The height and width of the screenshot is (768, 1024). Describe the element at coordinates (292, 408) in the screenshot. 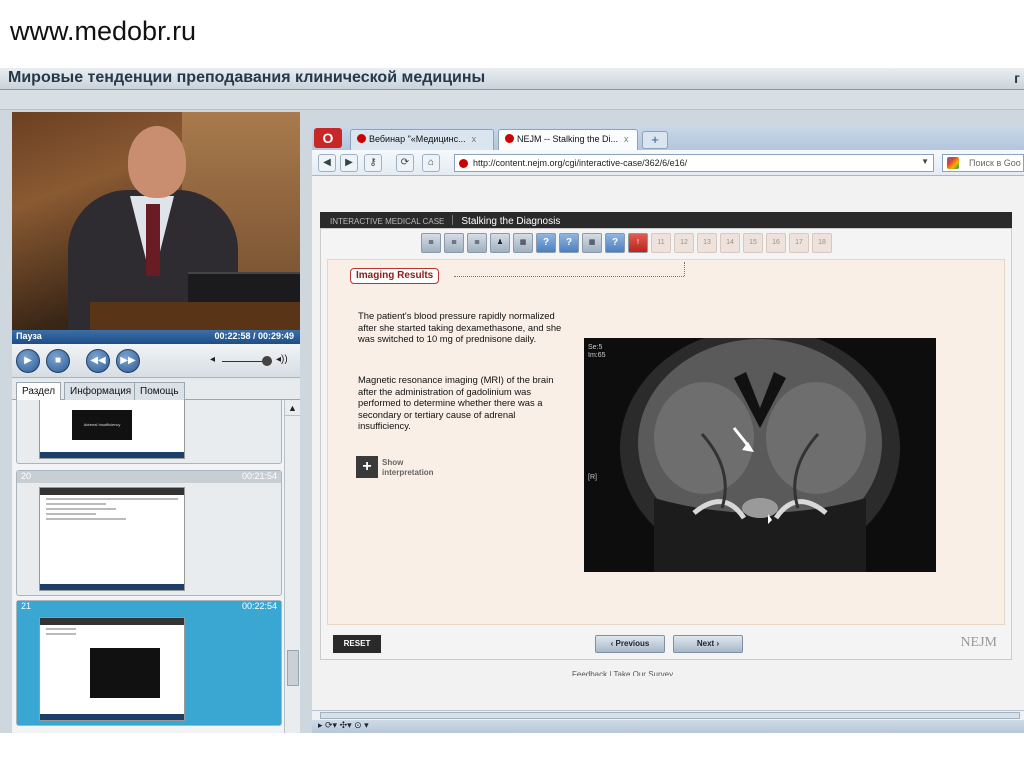

I see `scroll-up-icon: ▲` at that location.